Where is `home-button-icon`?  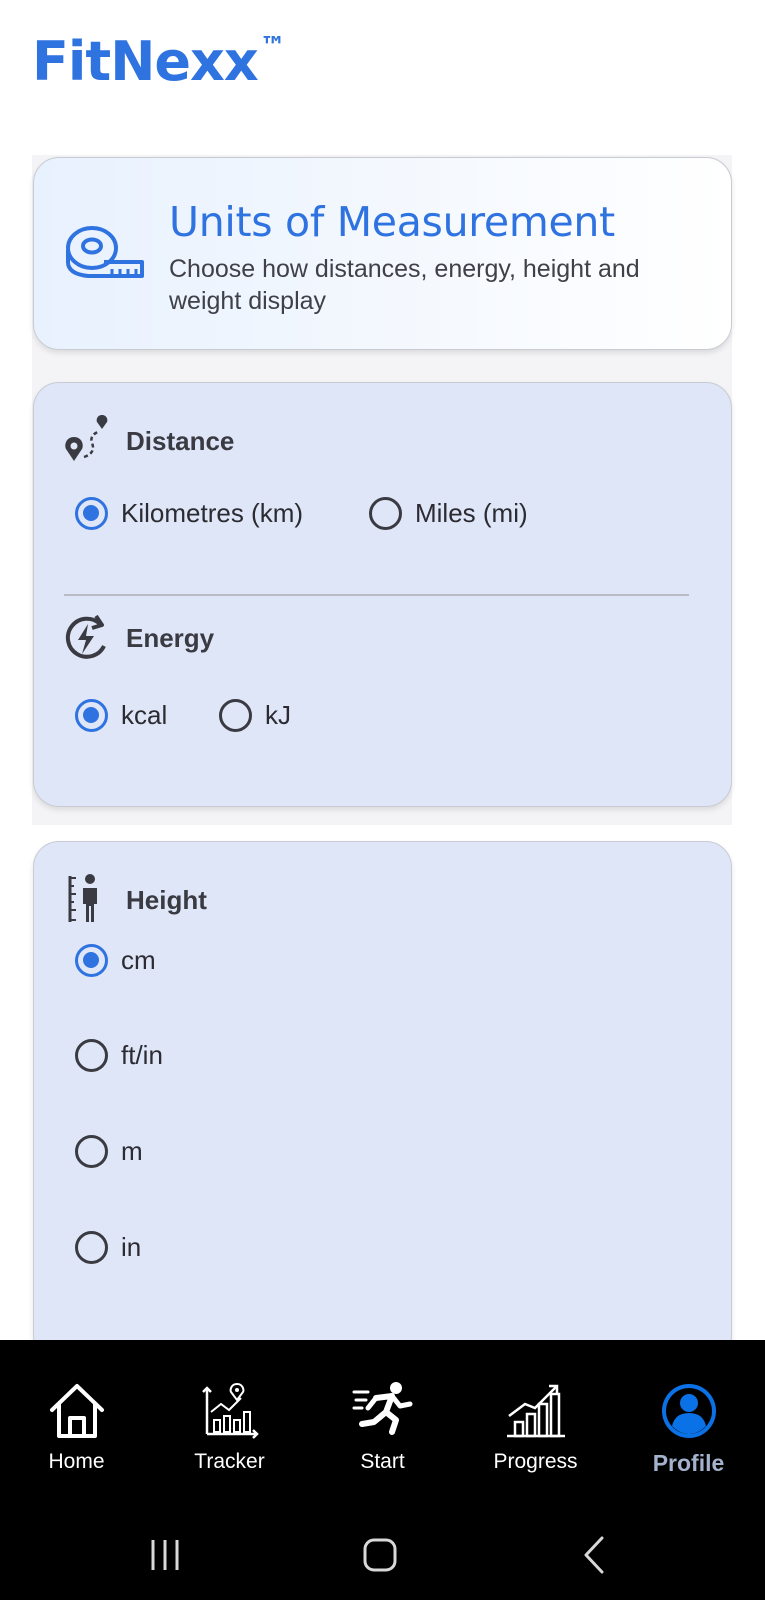 home-button-icon is located at coordinates (380, 1555).